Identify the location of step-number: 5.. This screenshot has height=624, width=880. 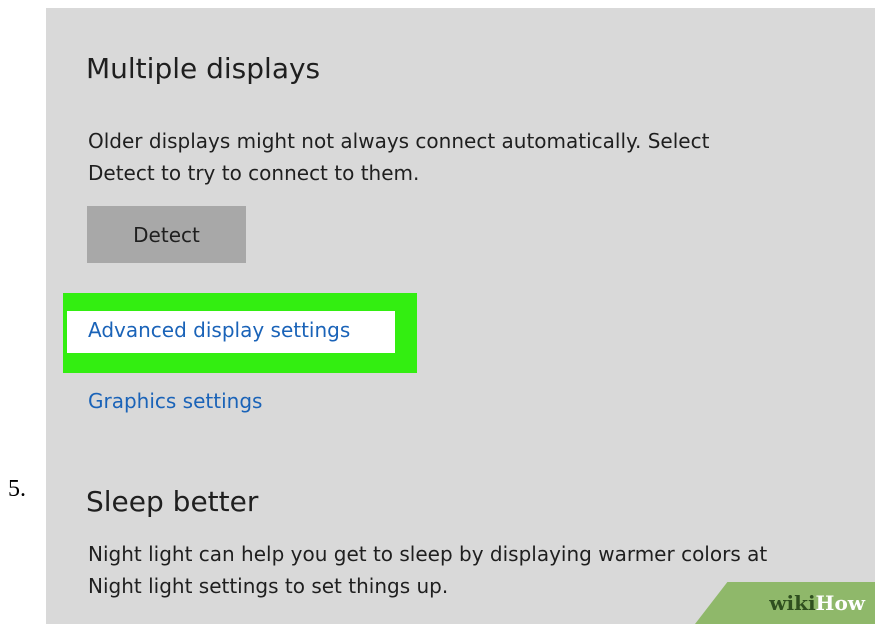
(17, 489).